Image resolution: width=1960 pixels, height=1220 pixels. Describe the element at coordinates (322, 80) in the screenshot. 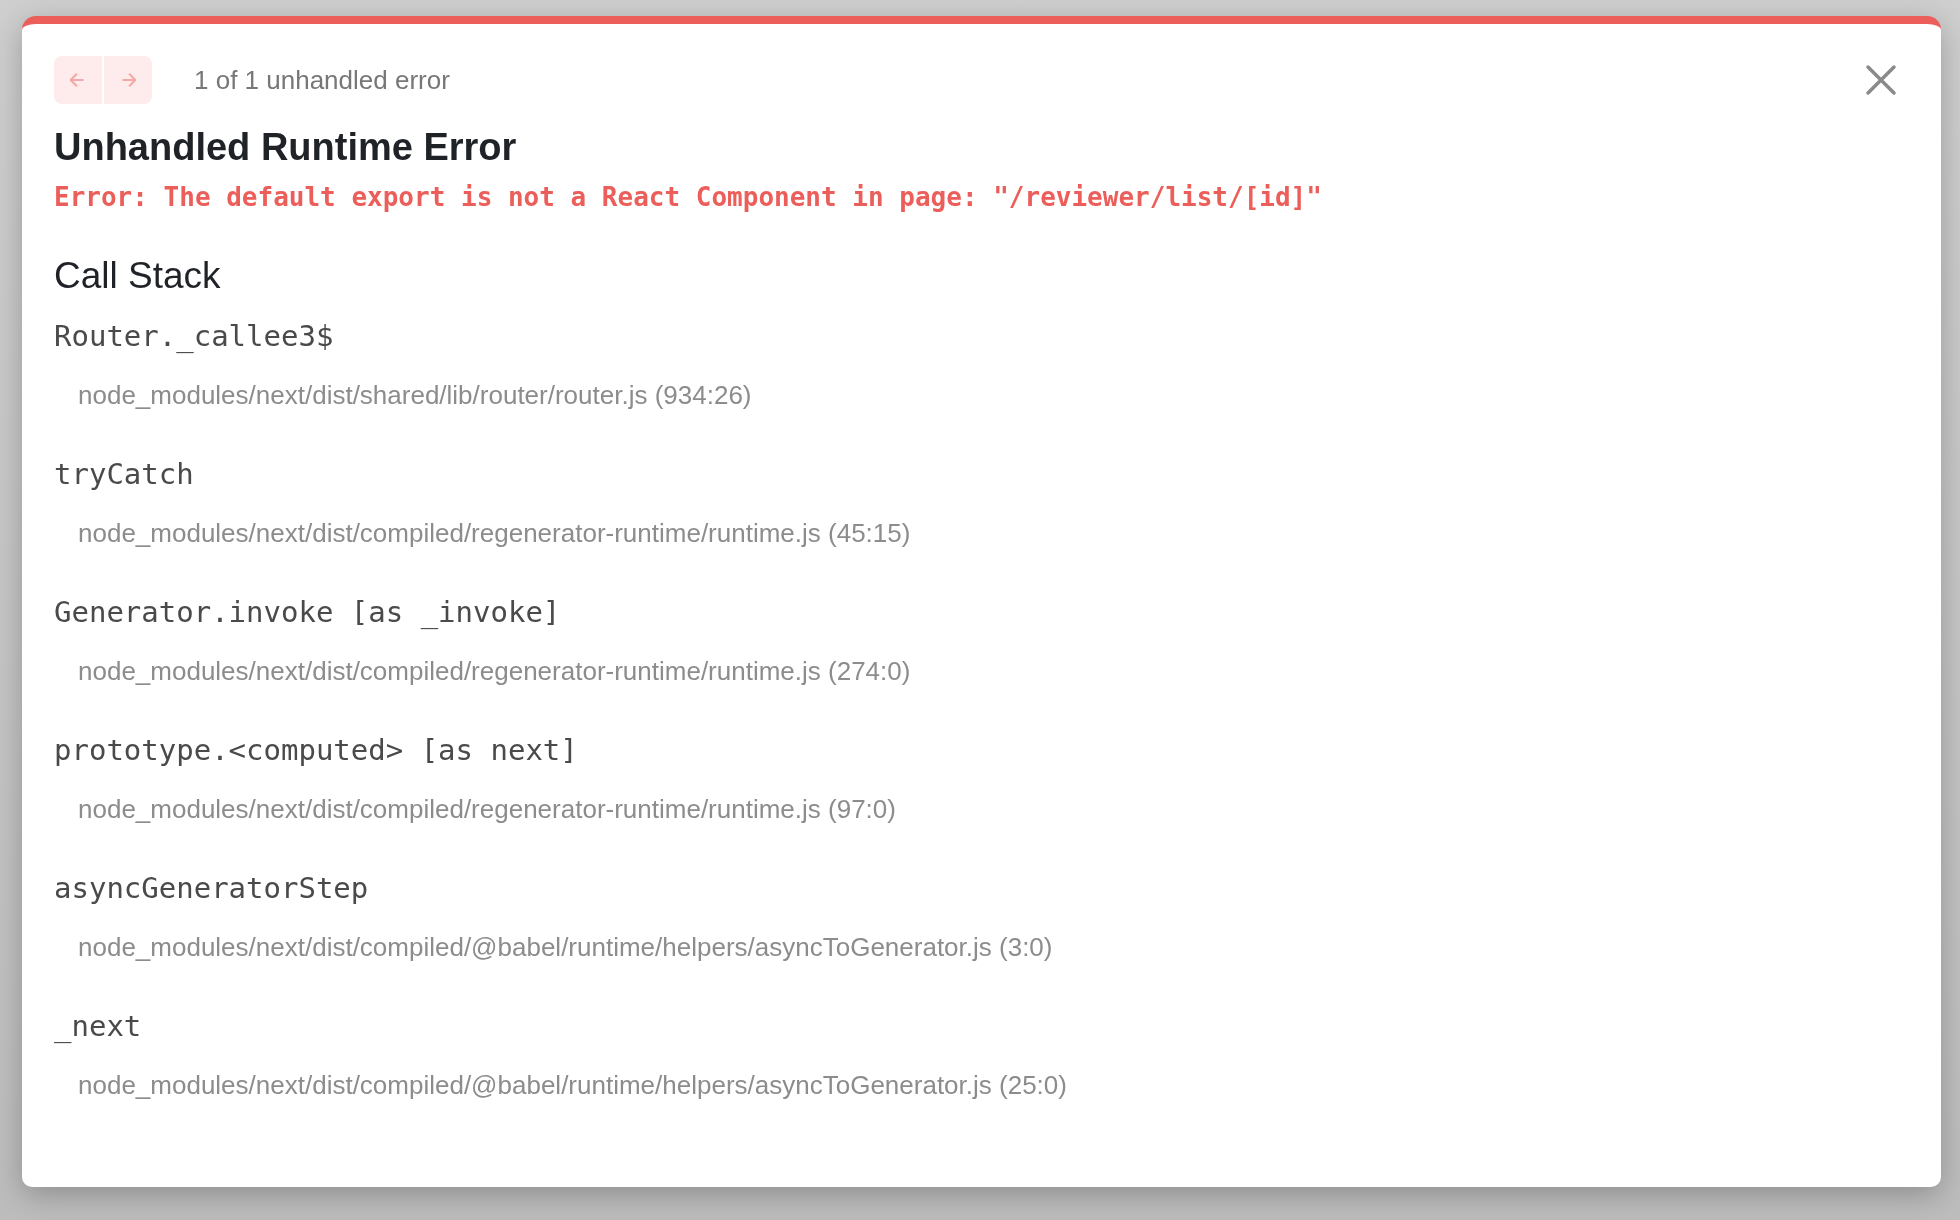

I see `error-counter: 1 of 1 unhandled error` at that location.